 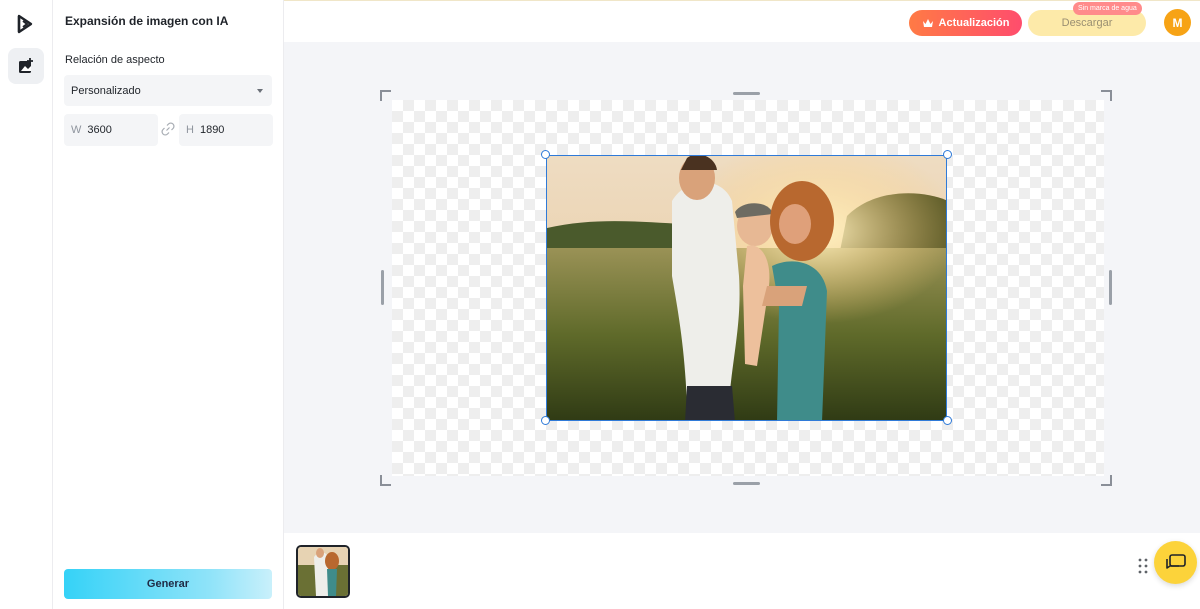 I want to click on link-icon, so click(x=168, y=129).